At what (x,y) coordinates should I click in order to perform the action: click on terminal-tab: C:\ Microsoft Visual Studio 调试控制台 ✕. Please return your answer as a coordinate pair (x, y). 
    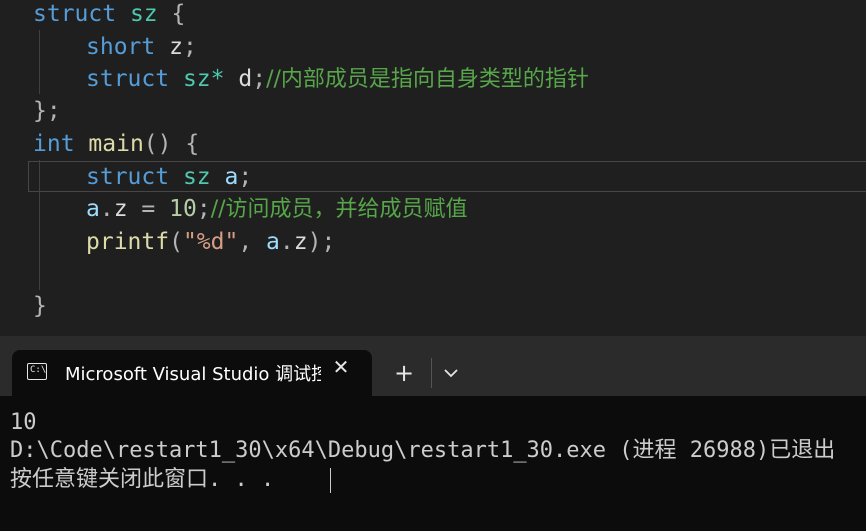
    Looking at the image, I should click on (192, 373).